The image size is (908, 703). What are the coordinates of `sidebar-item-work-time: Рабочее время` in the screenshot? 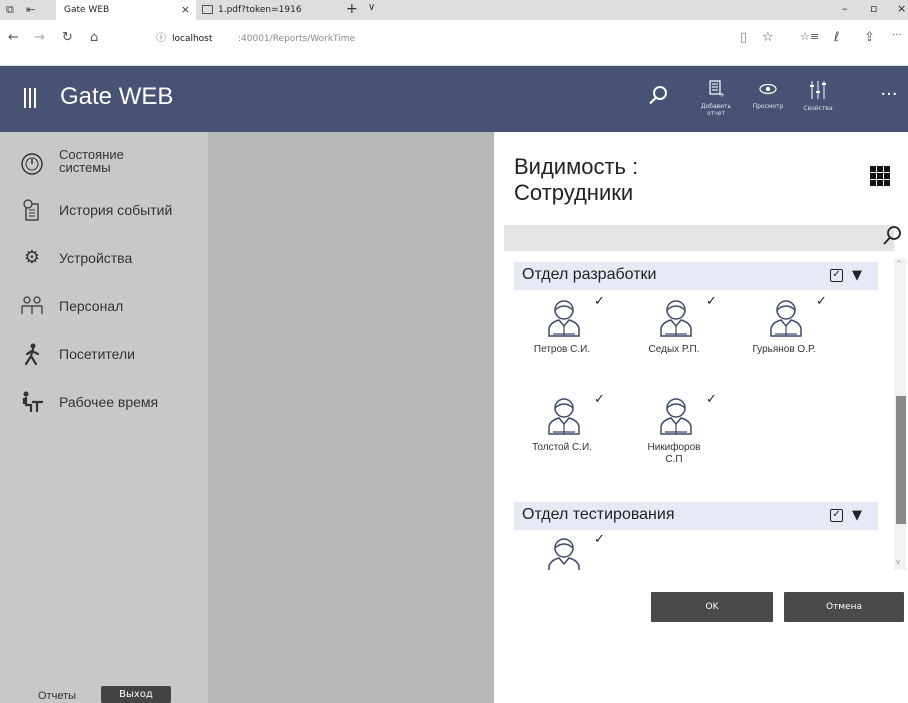 It's located at (104, 406).